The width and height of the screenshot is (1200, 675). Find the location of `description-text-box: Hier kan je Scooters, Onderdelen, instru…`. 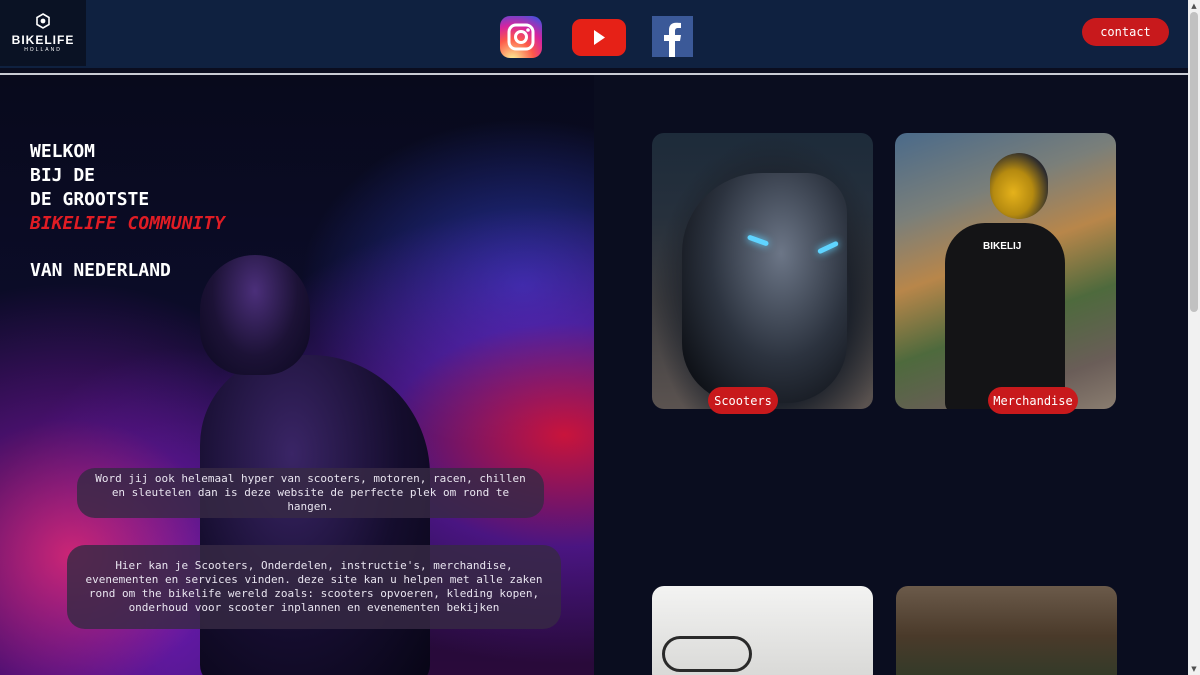

description-text-box: Hier kan je Scooters, Onderdelen, instru… is located at coordinates (314, 587).